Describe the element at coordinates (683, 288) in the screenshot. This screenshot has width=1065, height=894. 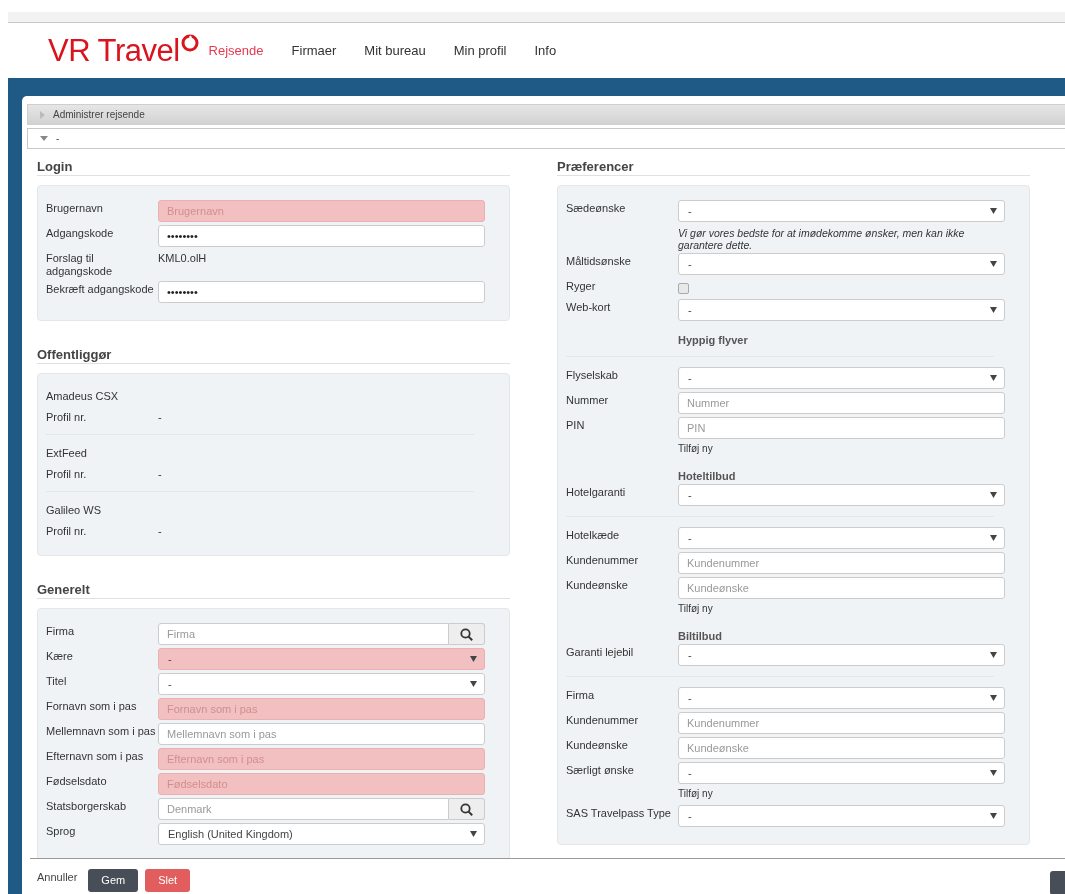
I see `checkbox` at that location.